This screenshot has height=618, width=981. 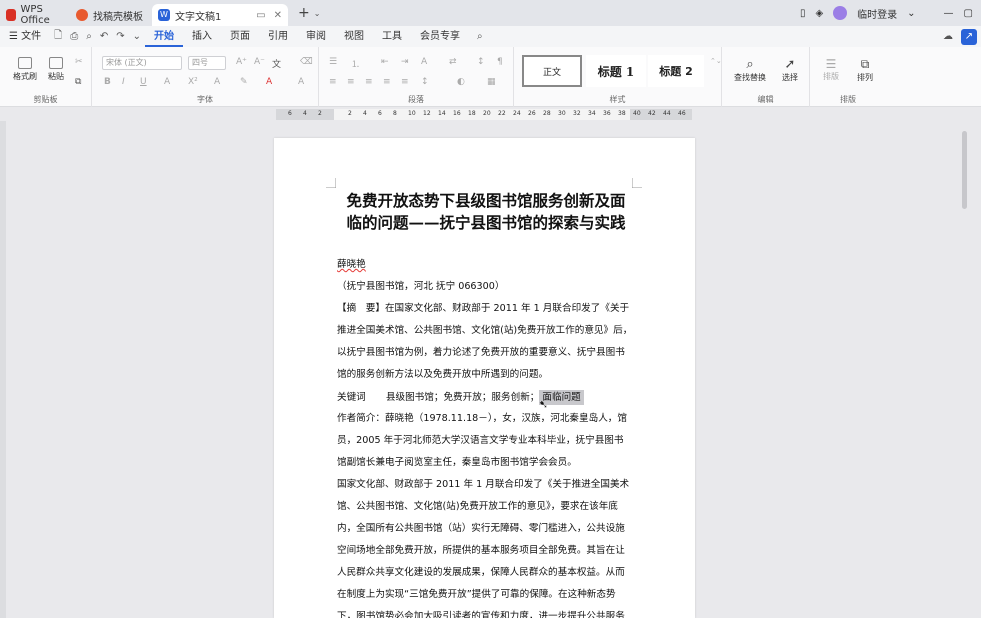 I want to click on ruler-tick-label: 24, so click(x=517, y=113).